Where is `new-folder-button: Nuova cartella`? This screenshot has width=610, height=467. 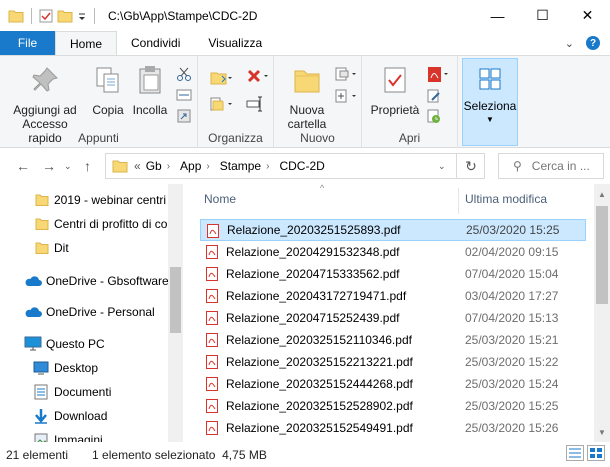 new-folder-button: Nuova cartella is located at coordinates (307, 97).